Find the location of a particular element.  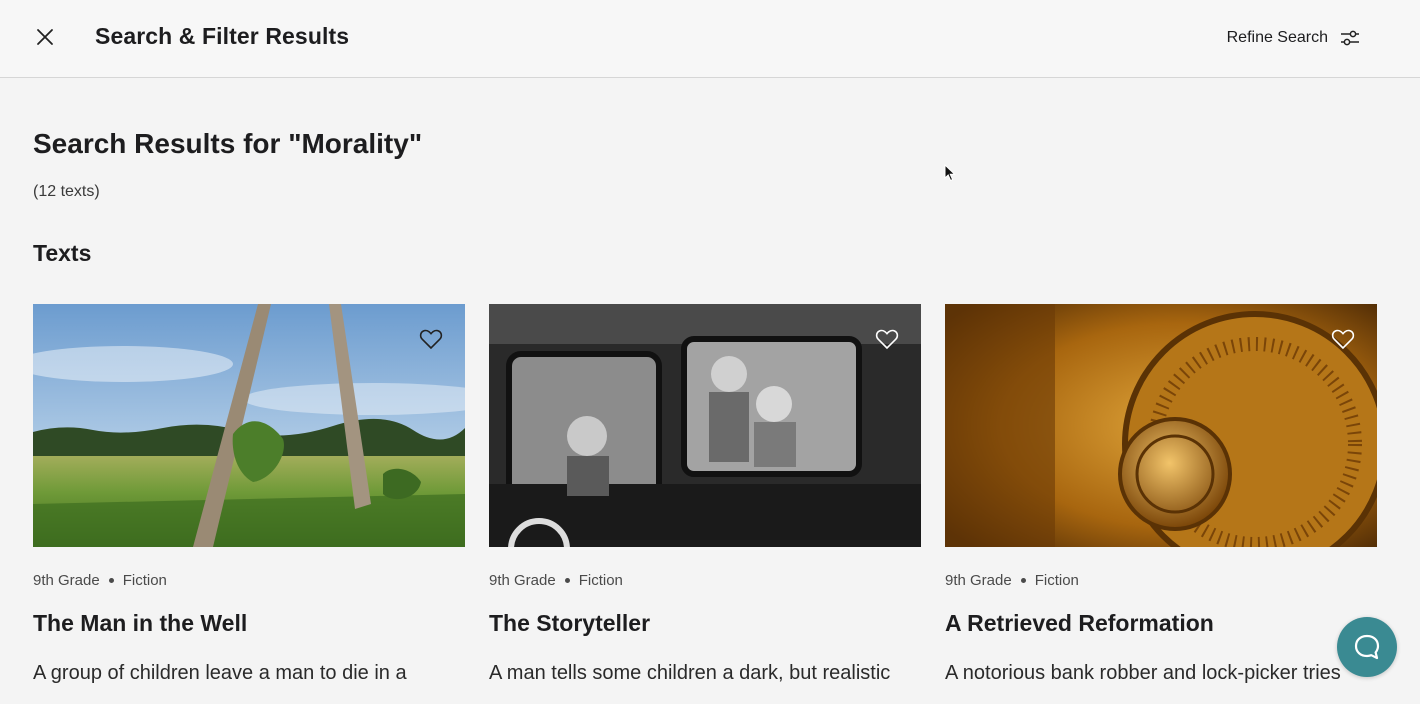

close-icon is located at coordinates (45, 37).